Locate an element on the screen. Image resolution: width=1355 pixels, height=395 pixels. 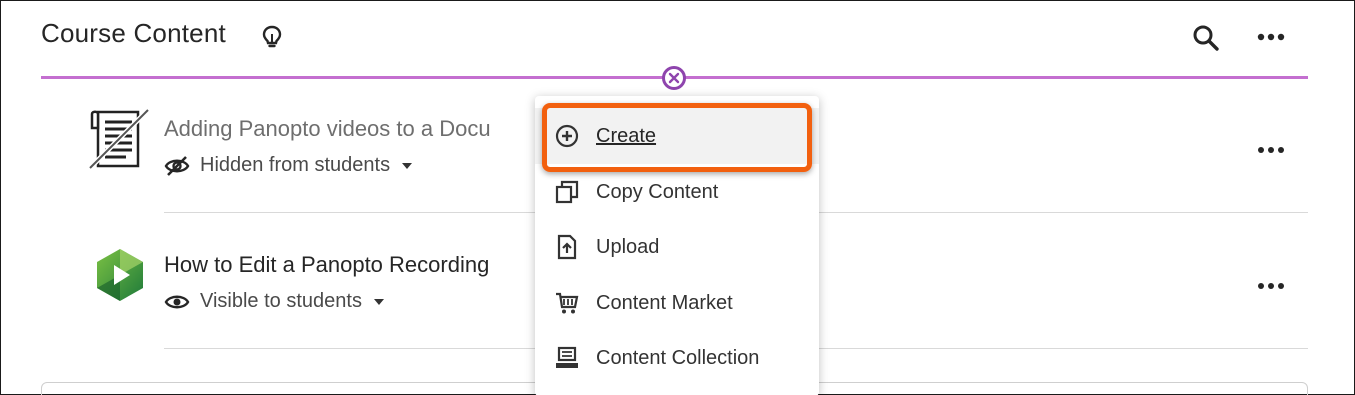
visibility-dropdown: Visible to students is located at coordinates (274, 301).